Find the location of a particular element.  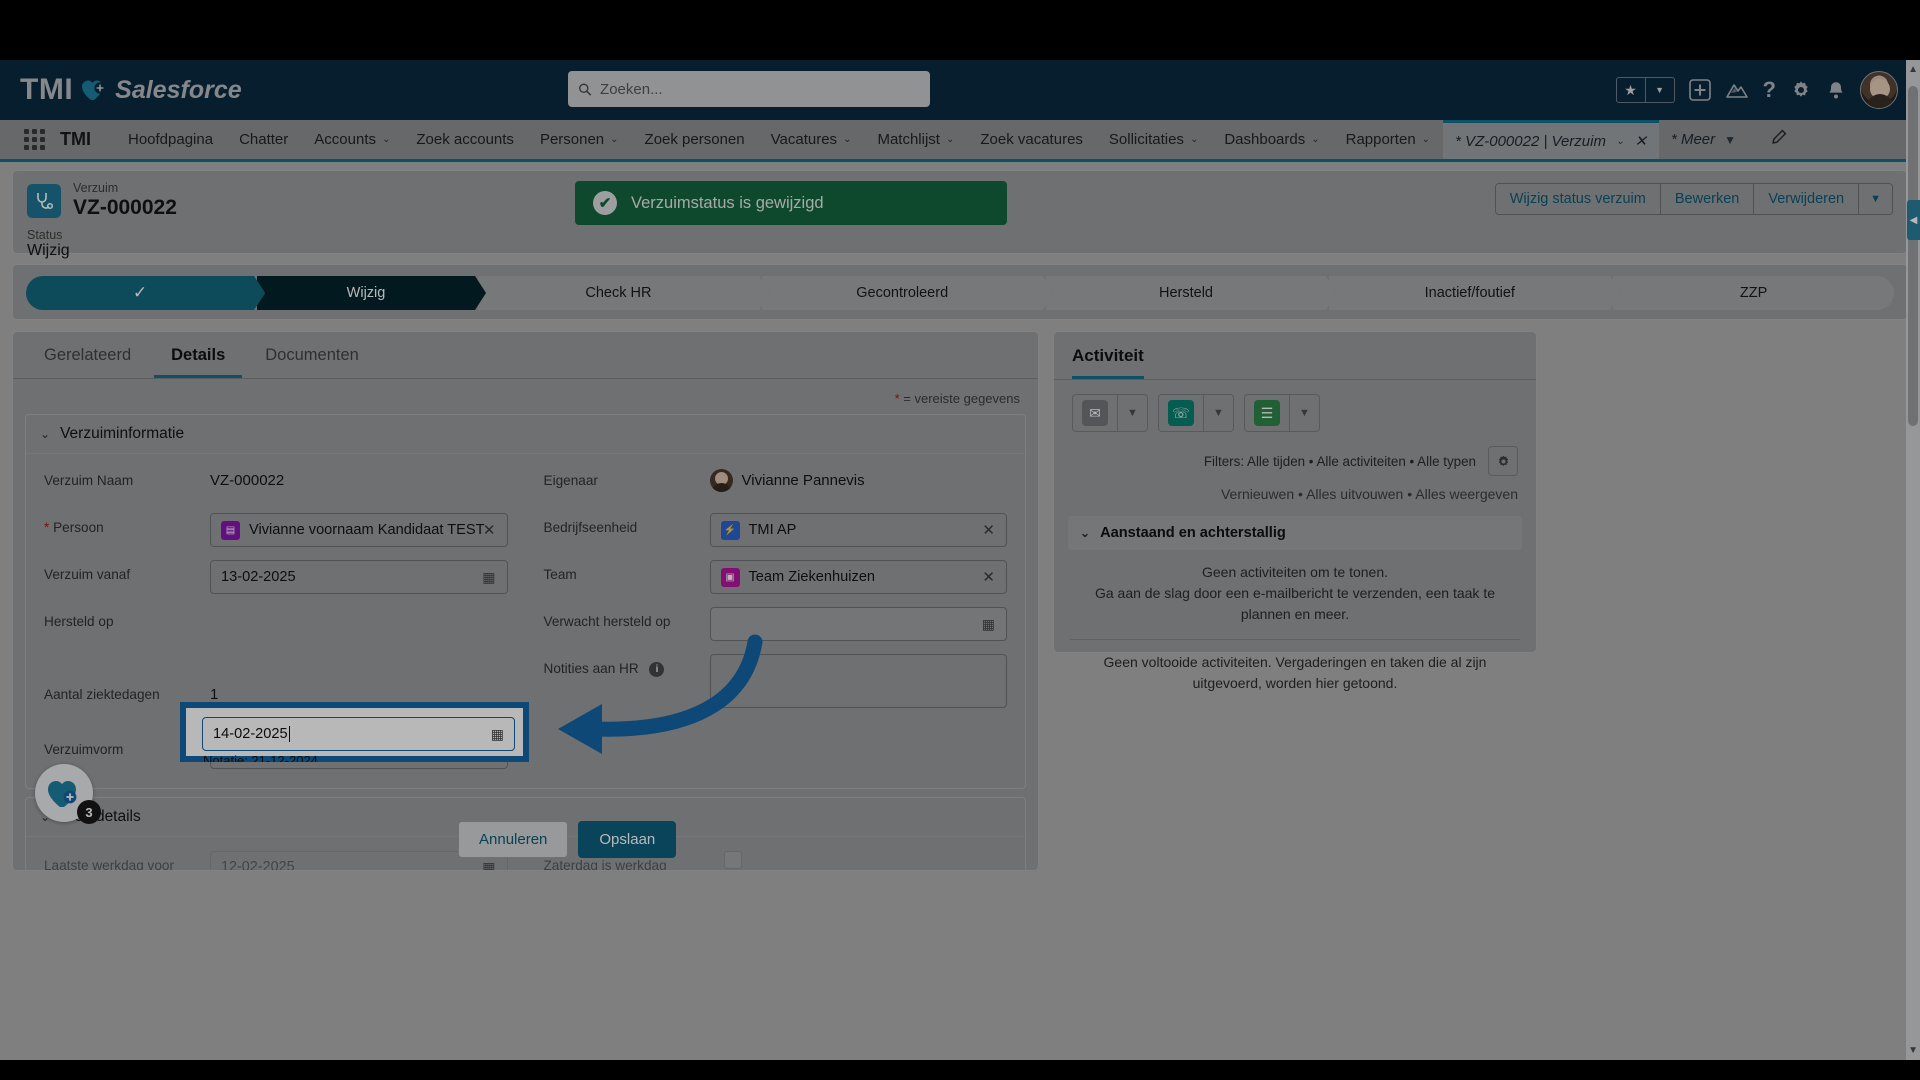

required-star: * is located at coordinates (897, 398).